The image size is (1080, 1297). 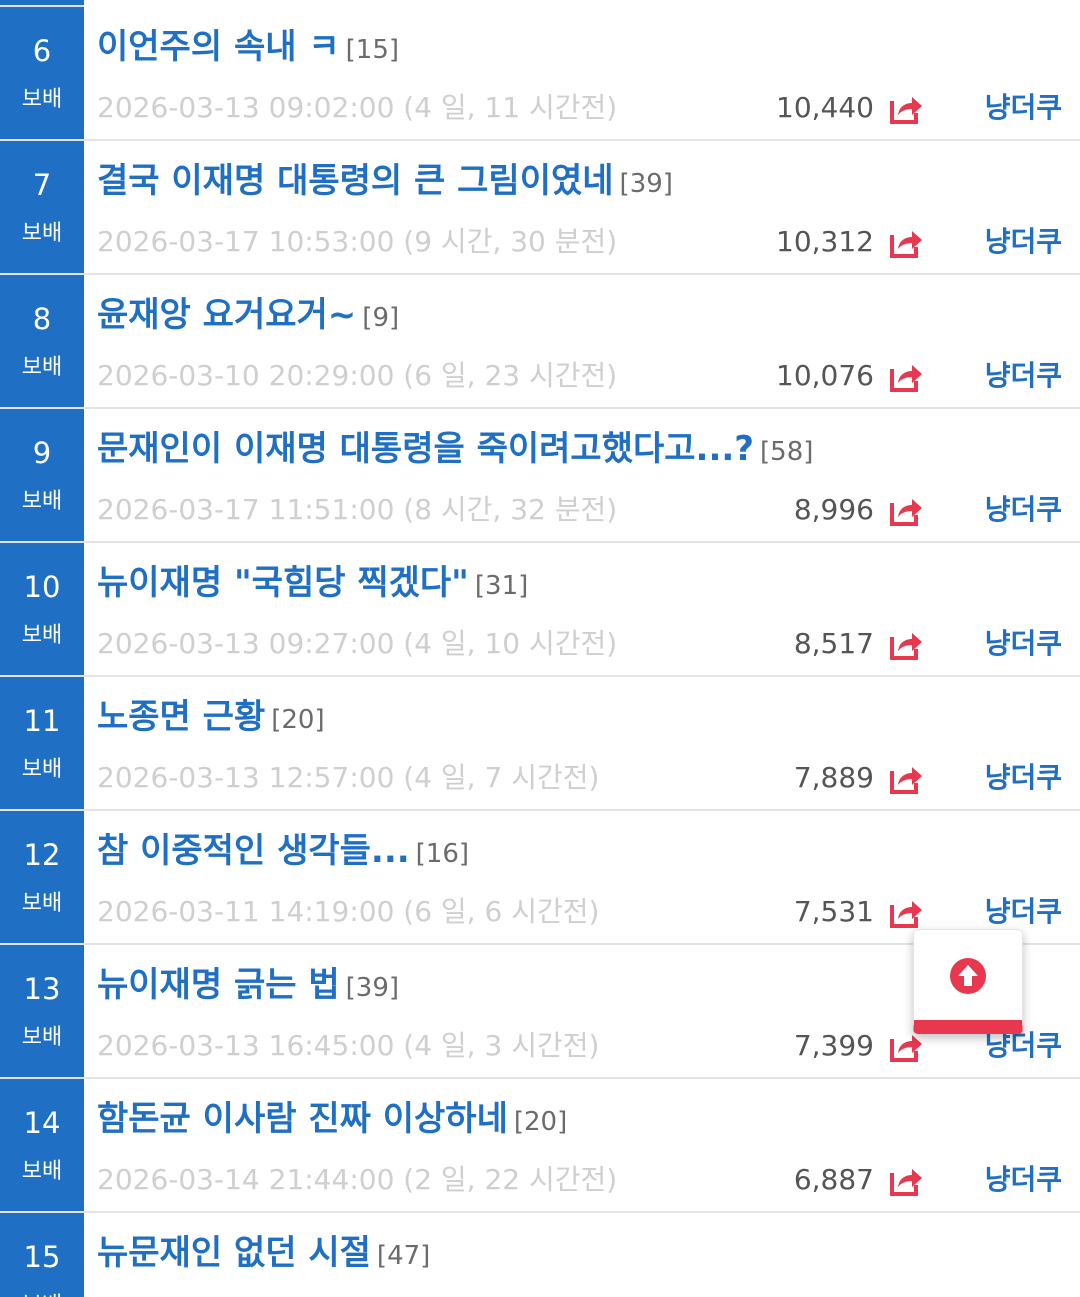 I want to click on scroll-to-top-button, so click(x=968, y=981).